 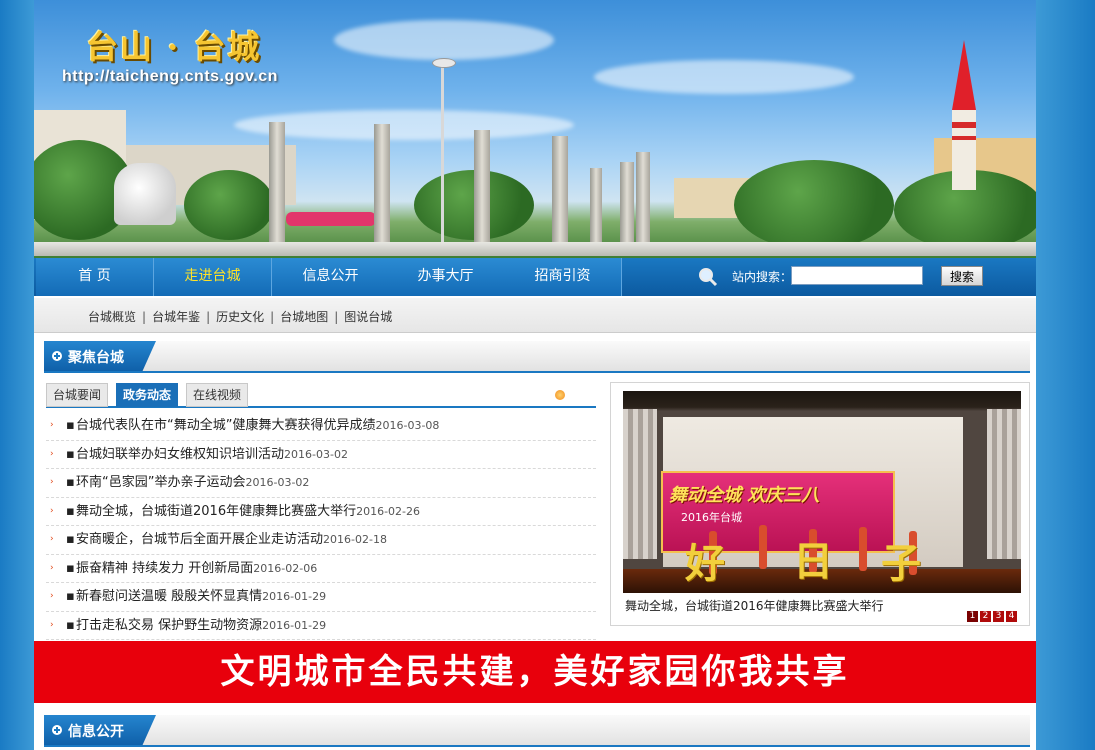 I want to click on news-title: 打击走私交易 保护野生动物资源2016-01-29, so click(x=201, y=626).